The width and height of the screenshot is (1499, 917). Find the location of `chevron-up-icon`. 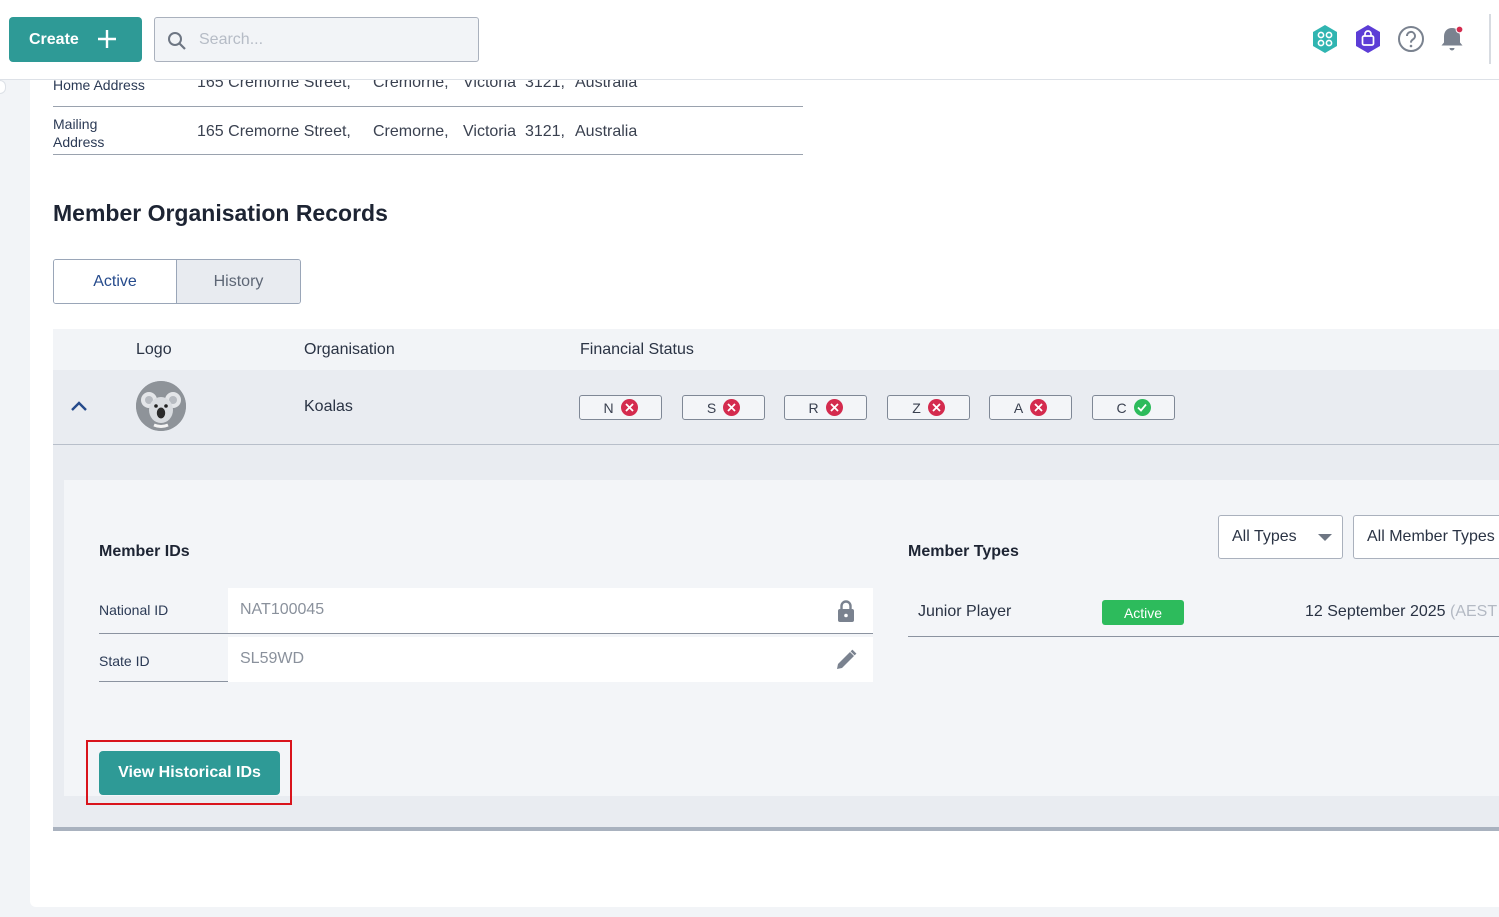

chevron-up-icon is located at coordinates (79, 406).